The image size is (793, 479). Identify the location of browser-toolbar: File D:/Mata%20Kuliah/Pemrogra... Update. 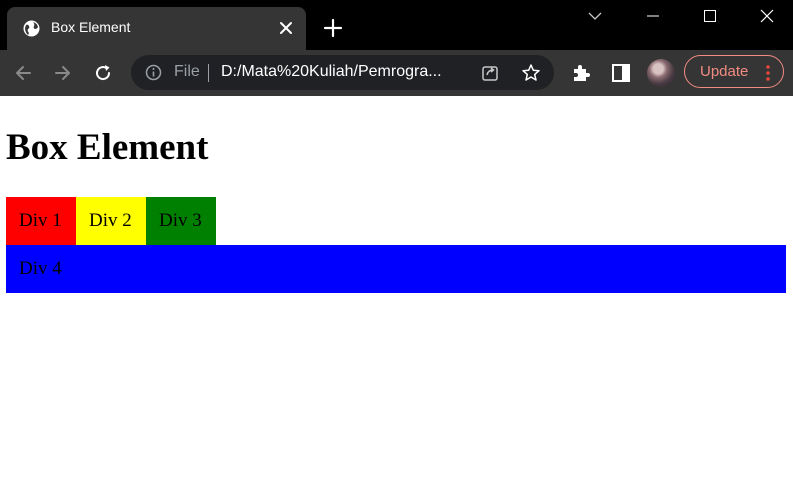
(396, 73).